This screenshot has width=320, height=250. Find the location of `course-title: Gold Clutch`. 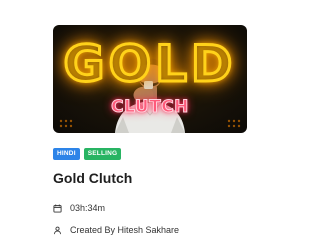

course-title: Gold Clutch is located at coordinates (92, 178).